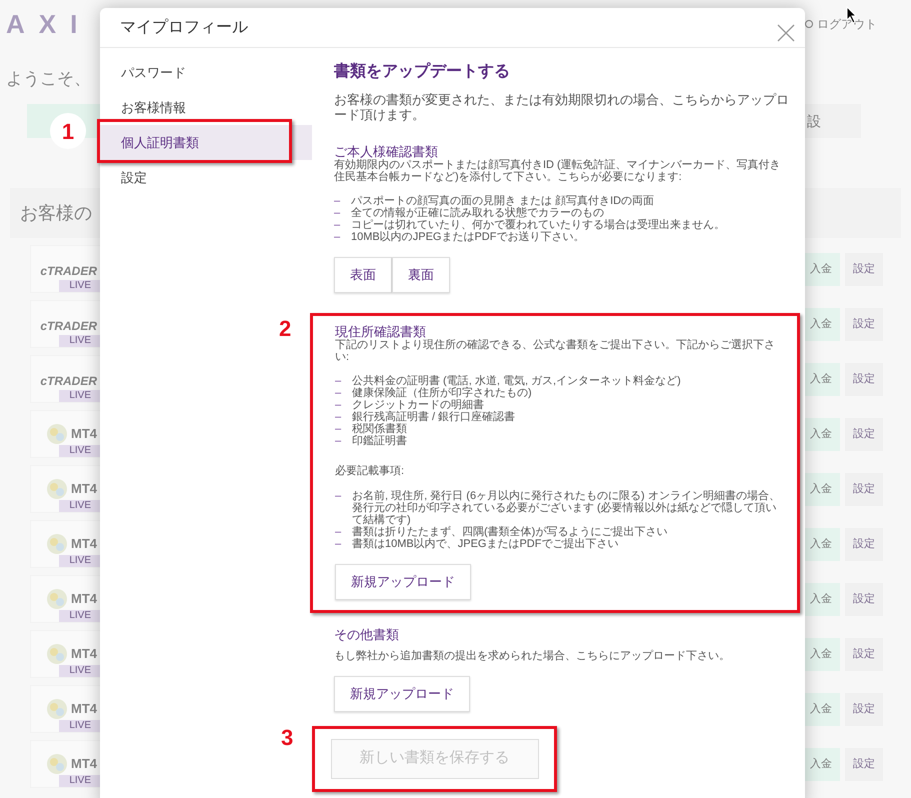 The width and height of the screenshot is (911, 798). What do you see at coordinates (562, 107) in the screenshot?
I see `intro-text: お客様の書類が変更された、または有効期限切れの場合、こちらからアップロード頂けます。` at bounding box center [562, 107].